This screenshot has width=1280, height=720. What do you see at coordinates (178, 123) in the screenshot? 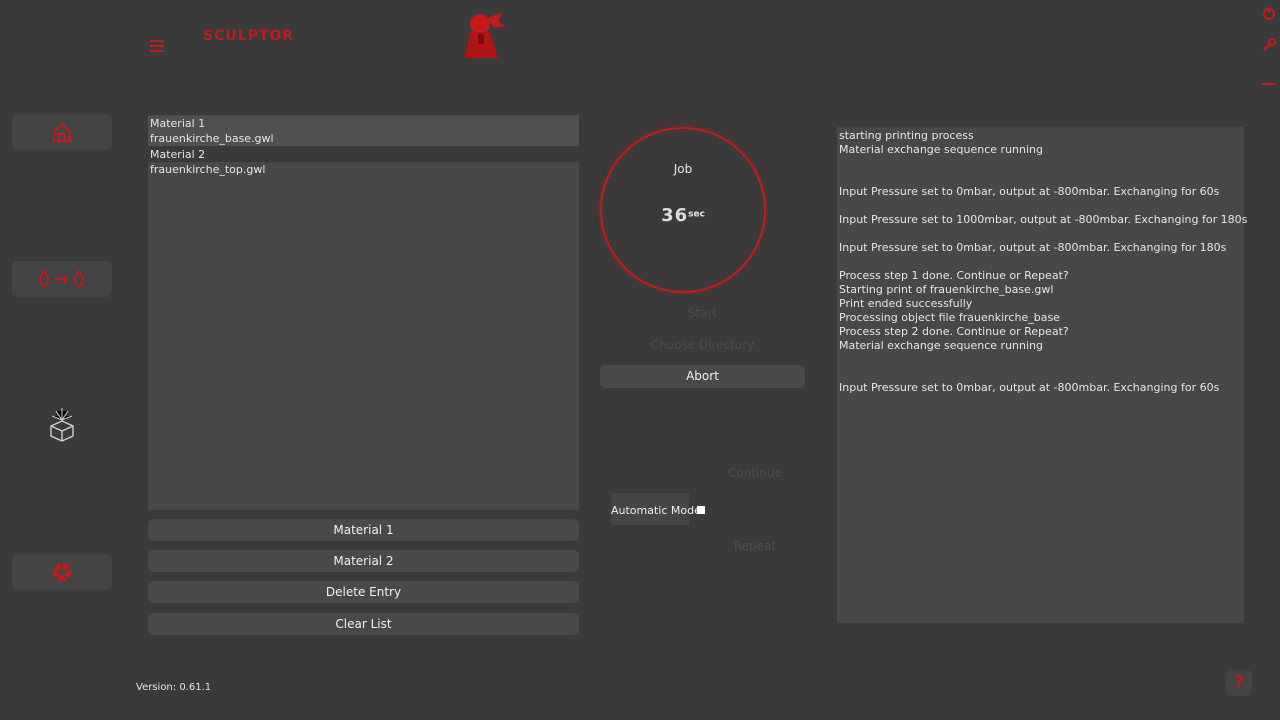
I see `list-item-label: Material 1` at bounding box center [178, 123].